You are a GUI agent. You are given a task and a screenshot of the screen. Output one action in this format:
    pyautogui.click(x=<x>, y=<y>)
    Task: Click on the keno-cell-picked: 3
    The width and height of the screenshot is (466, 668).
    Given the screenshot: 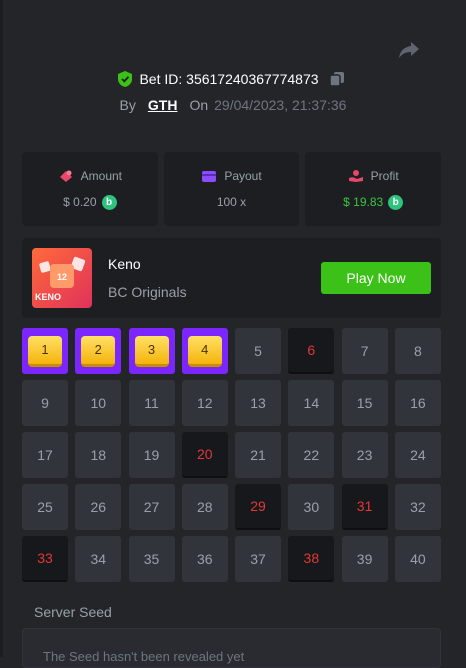 What is the action you would take?
    pyautogui.click(x=151, y=351)
    